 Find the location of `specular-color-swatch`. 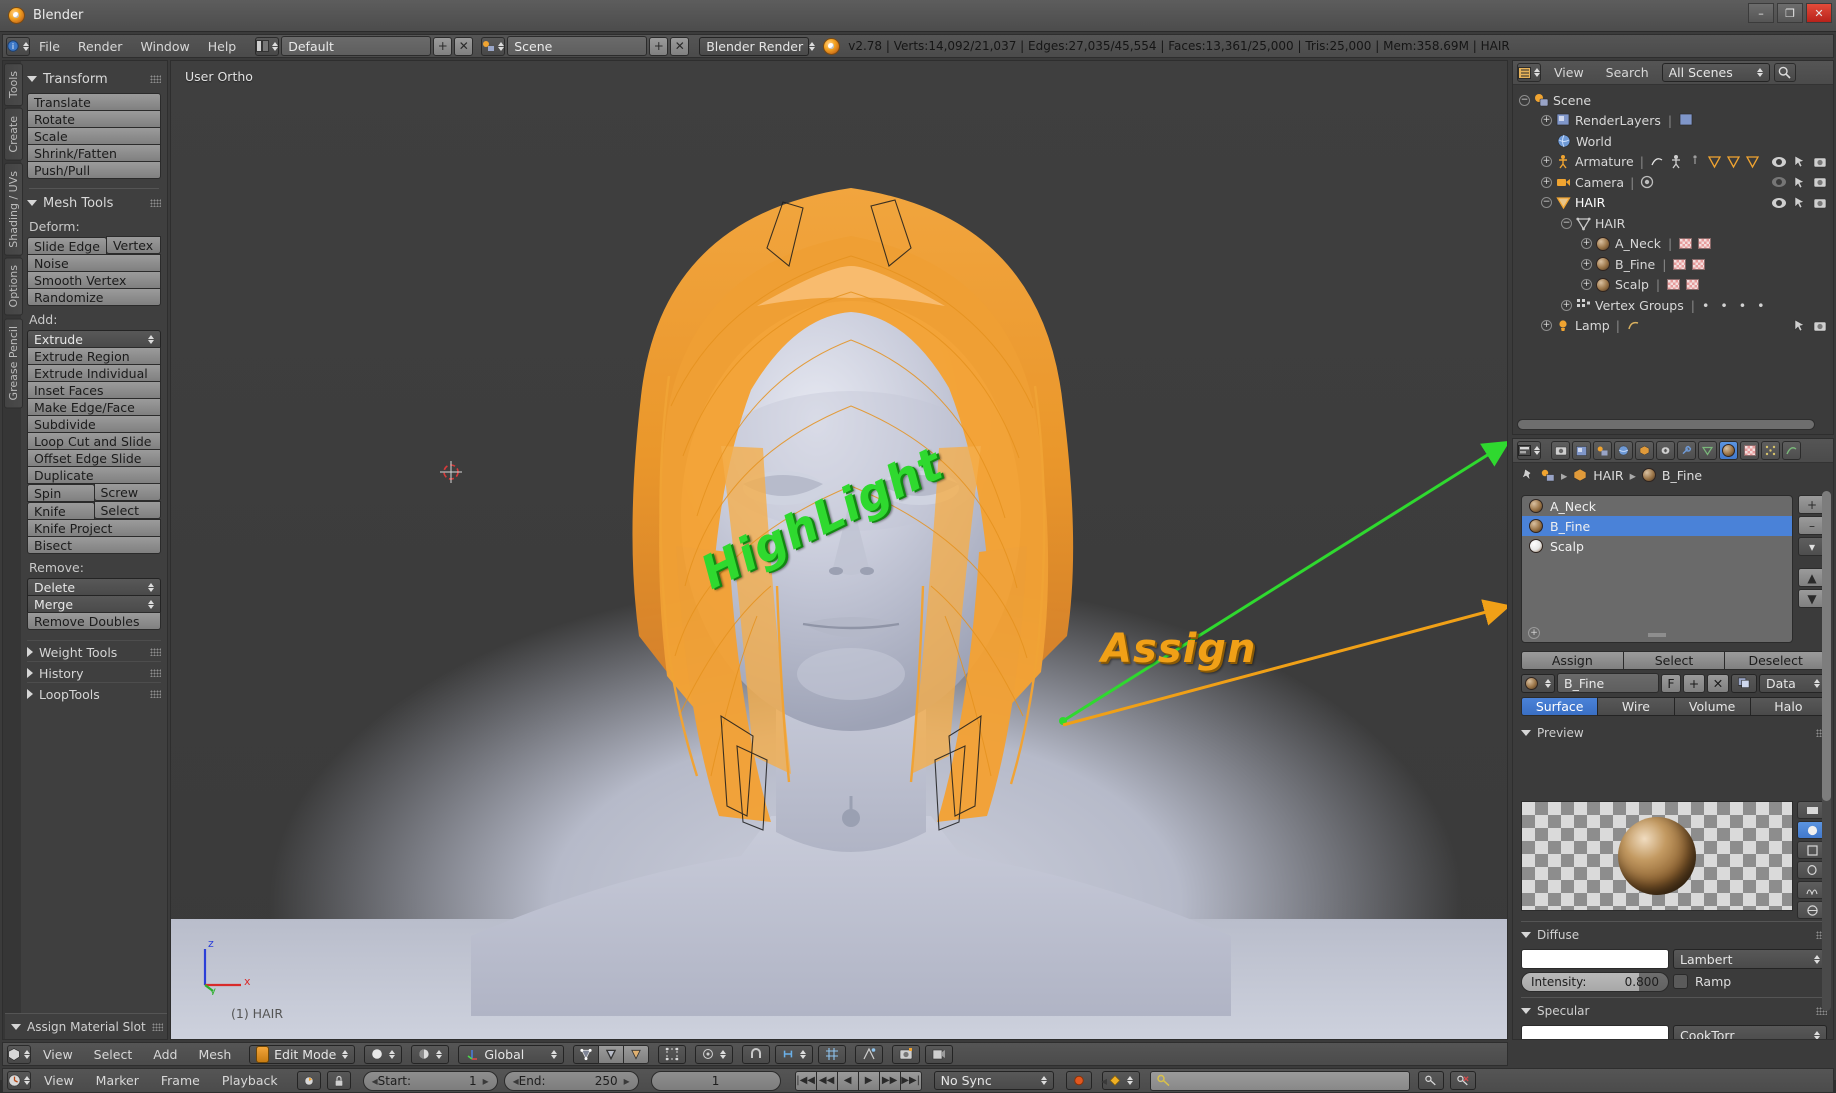

specular-color-swatch is located at coordinates (1595, 1032).